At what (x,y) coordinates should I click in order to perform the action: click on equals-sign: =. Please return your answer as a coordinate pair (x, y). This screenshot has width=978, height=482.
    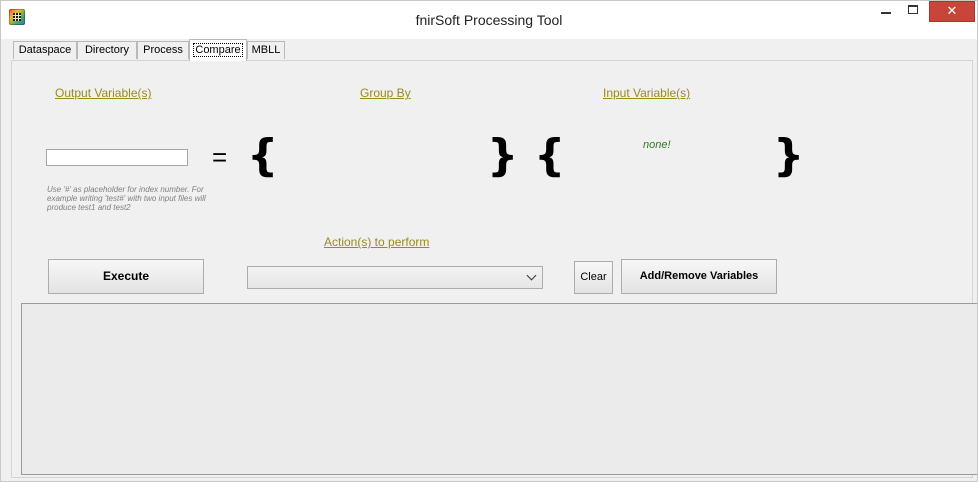
    Looking at the image, I should click on (220, 157).